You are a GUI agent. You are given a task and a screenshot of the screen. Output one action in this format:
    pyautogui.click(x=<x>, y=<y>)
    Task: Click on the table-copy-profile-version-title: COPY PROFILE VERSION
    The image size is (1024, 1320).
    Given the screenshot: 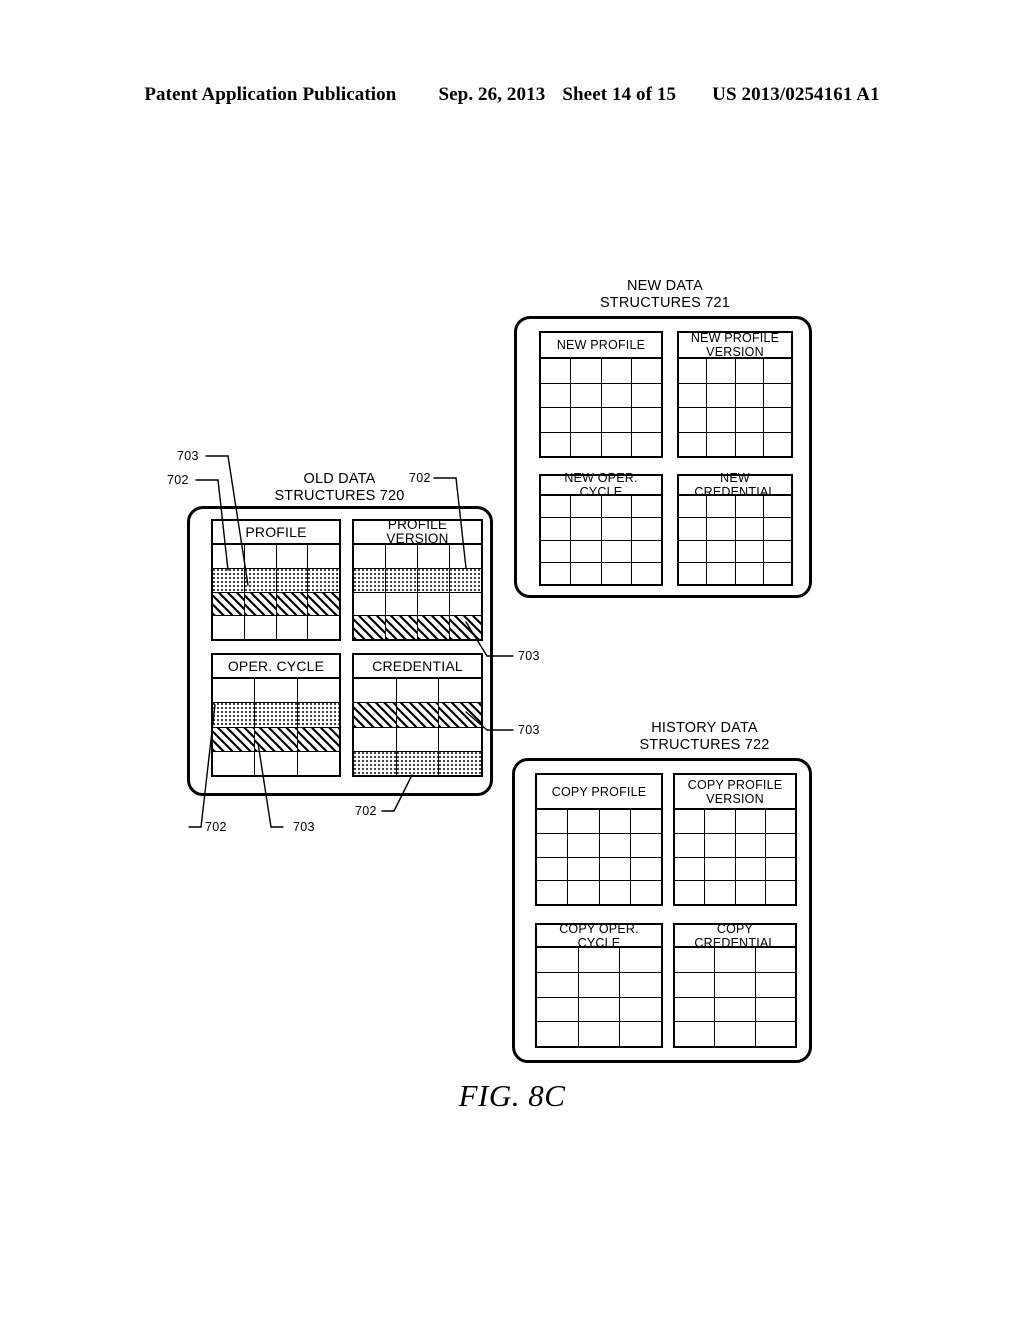 What is the action you would take?
    pyautogui.click(x=735, y=792)
    